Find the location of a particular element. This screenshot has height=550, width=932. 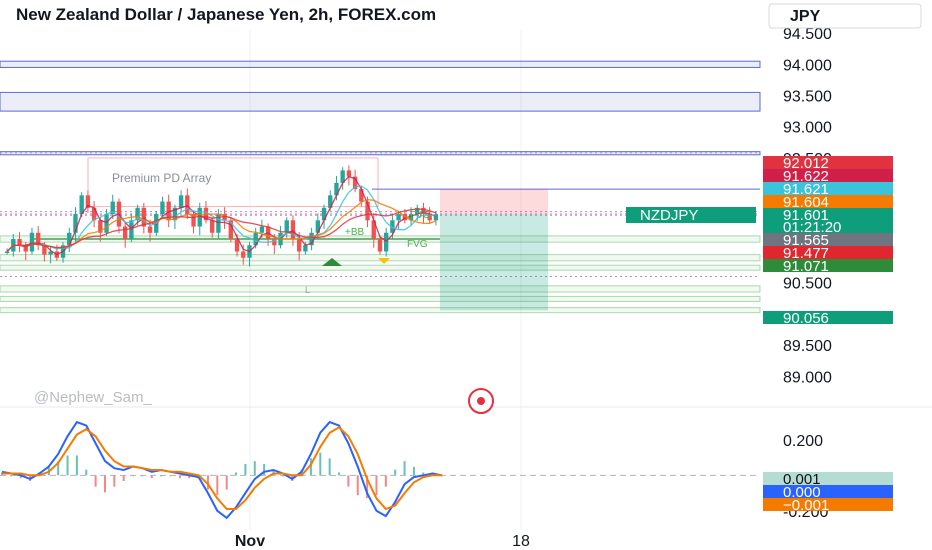

stop-loss-zone is located at coordinates (494, 201).